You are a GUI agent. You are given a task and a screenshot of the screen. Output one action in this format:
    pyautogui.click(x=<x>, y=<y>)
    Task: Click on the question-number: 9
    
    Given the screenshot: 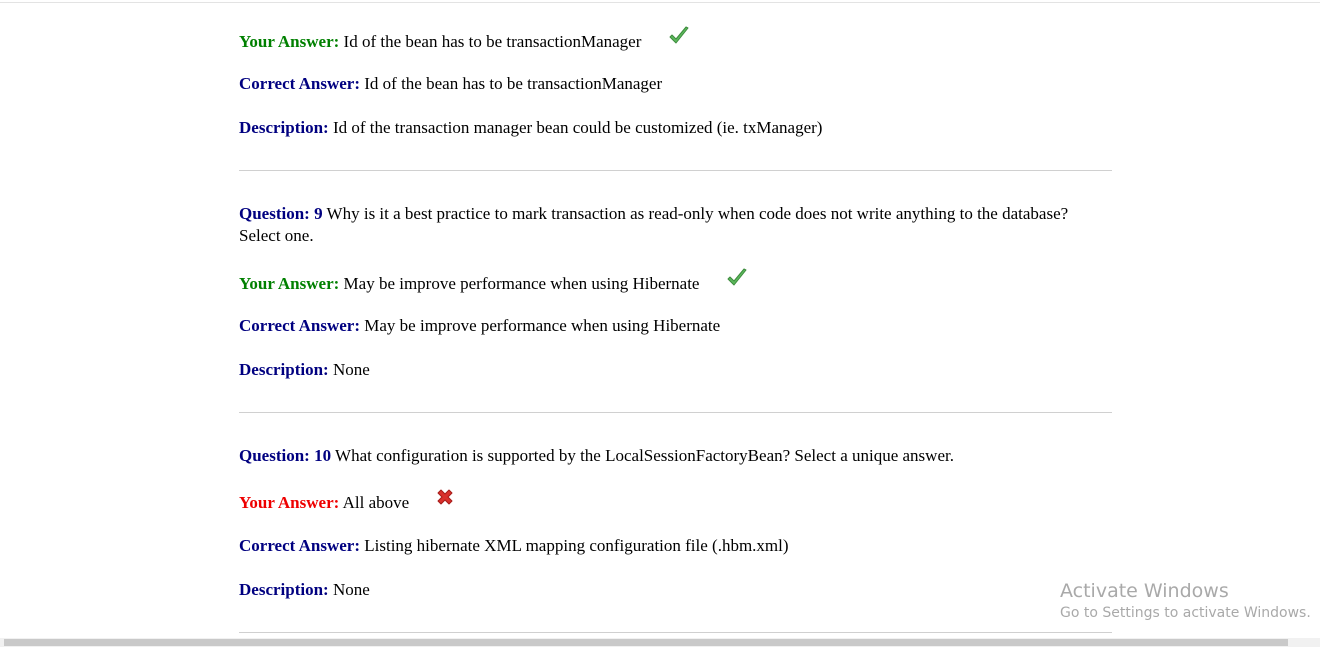 What is the action you would take?
    pyautogui.click(x=318, y=213)
    